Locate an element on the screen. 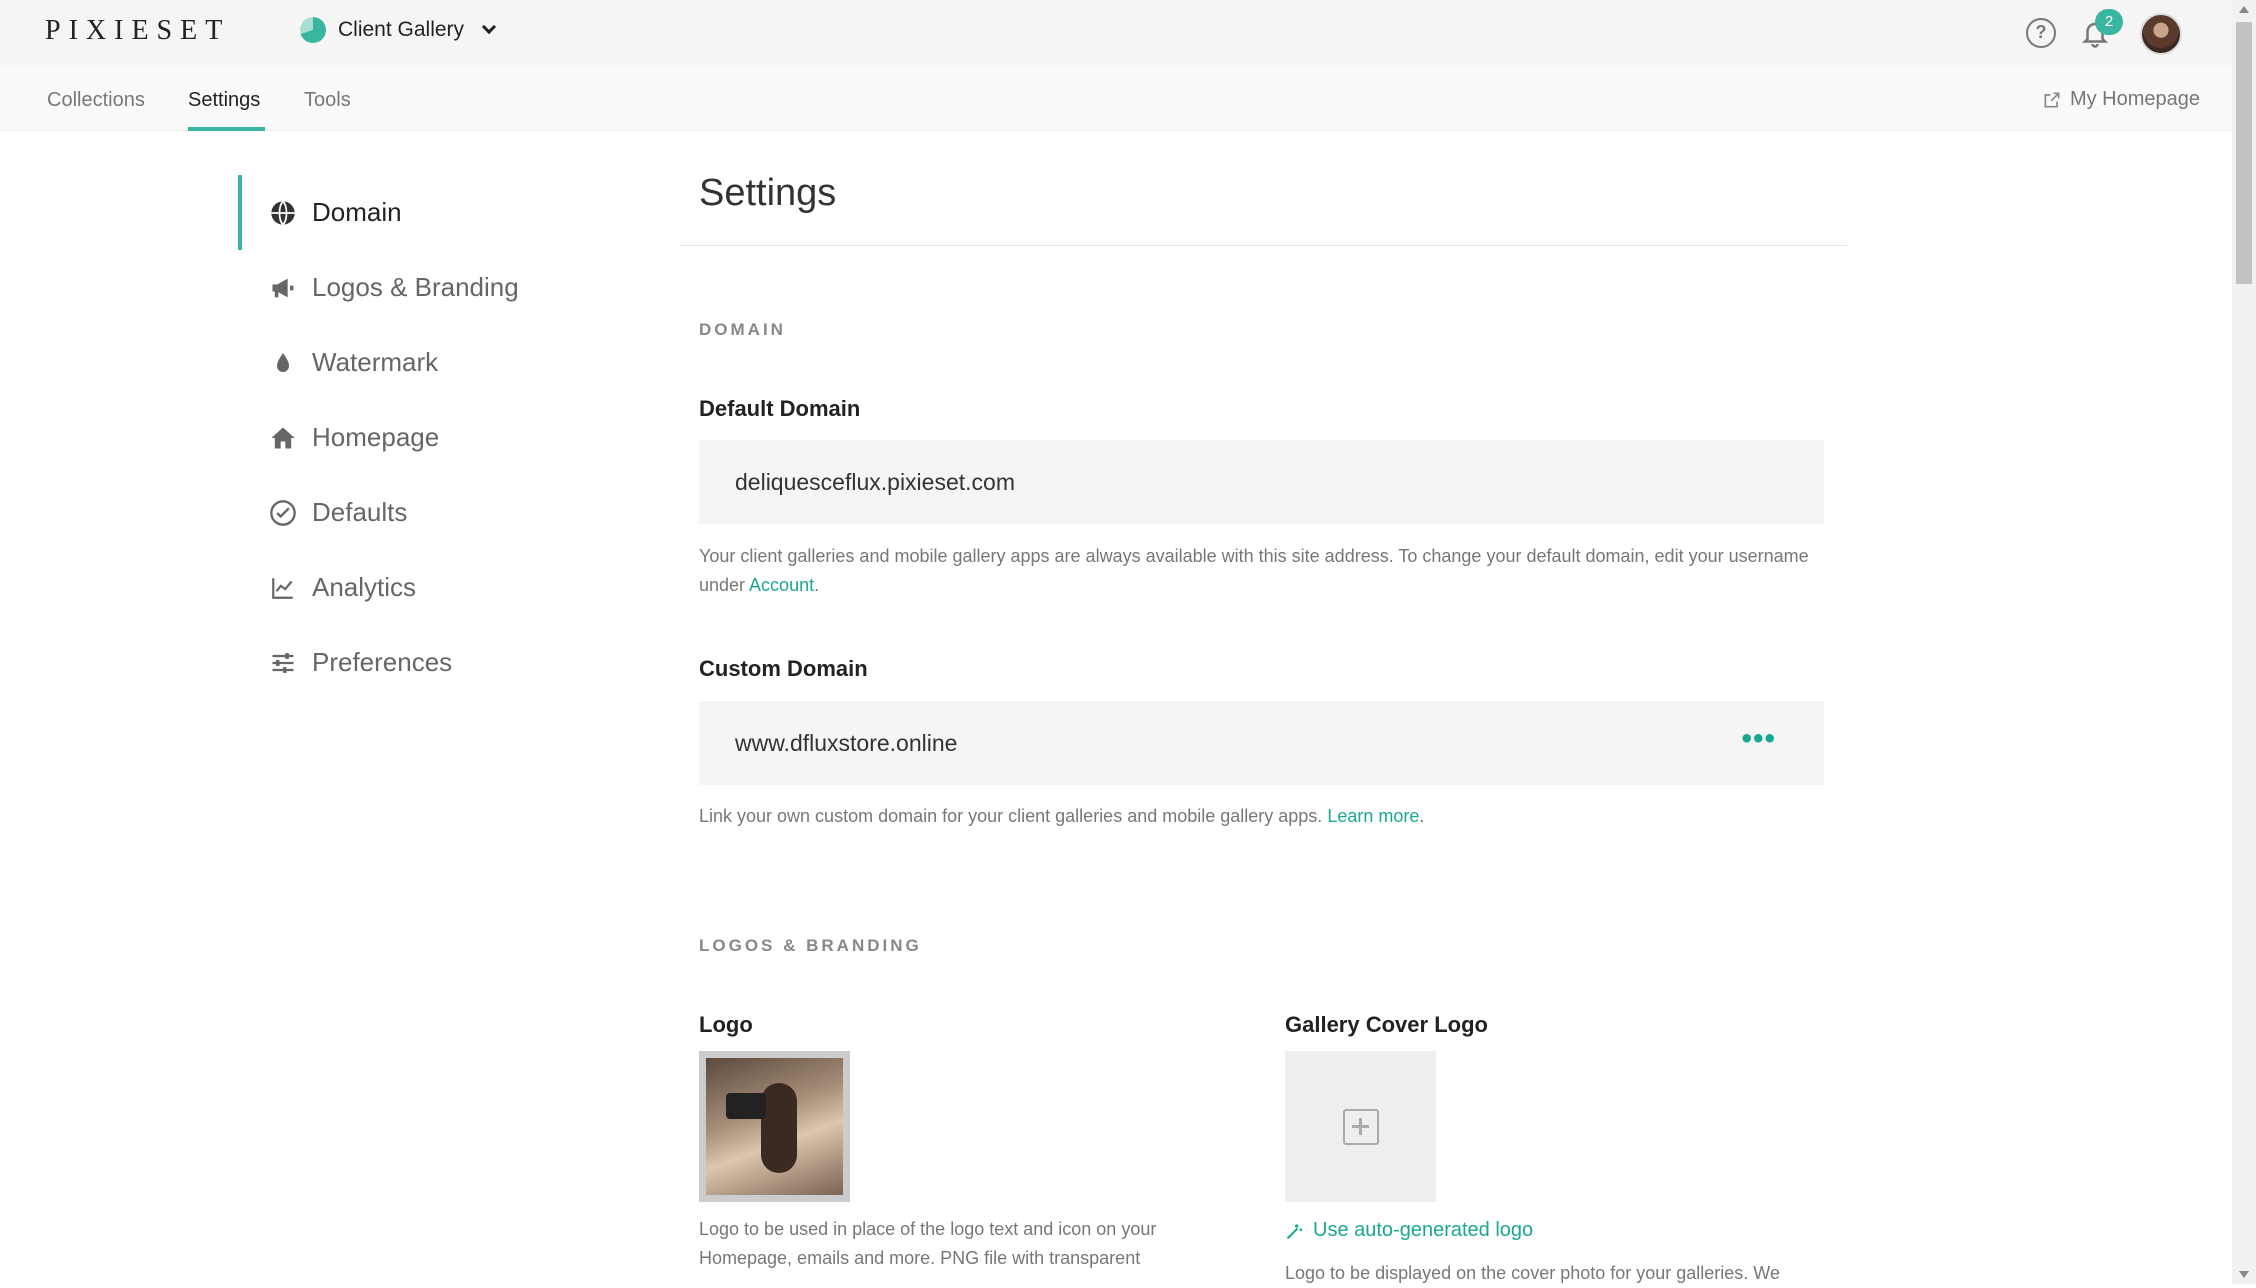  logo-label: Logo is located at coordinates (726, 1024).